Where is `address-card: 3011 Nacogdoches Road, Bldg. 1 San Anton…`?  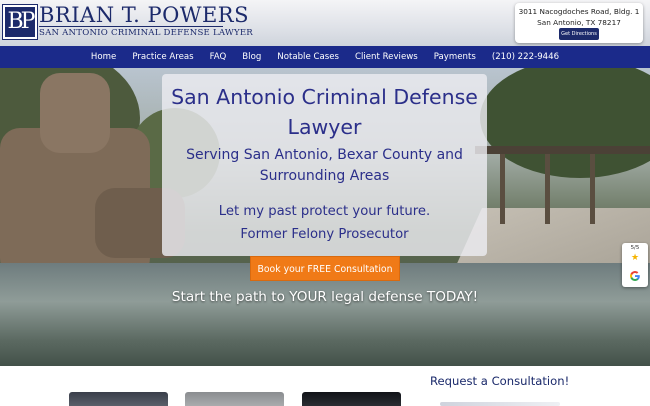
address-card: 3011 Nacogdoches Road, Bldg. 1 San Anton… is located at coordinates (579, 23).